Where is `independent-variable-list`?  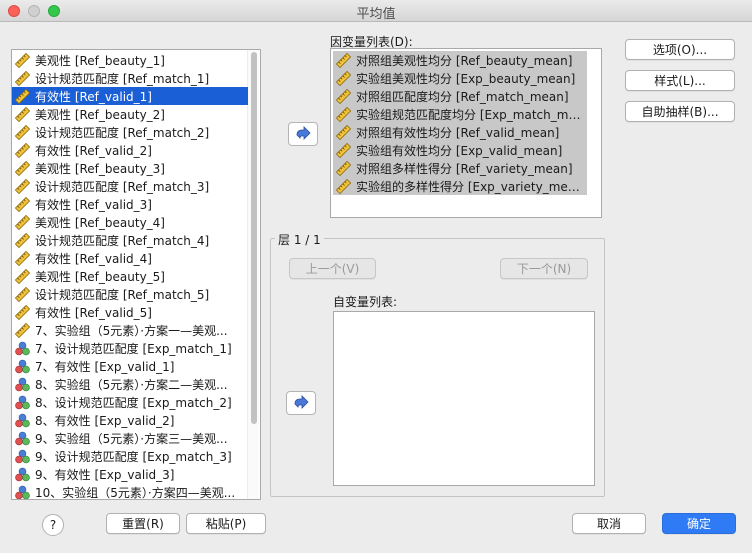 independent-variable-list is located at coordinates (464, 398).